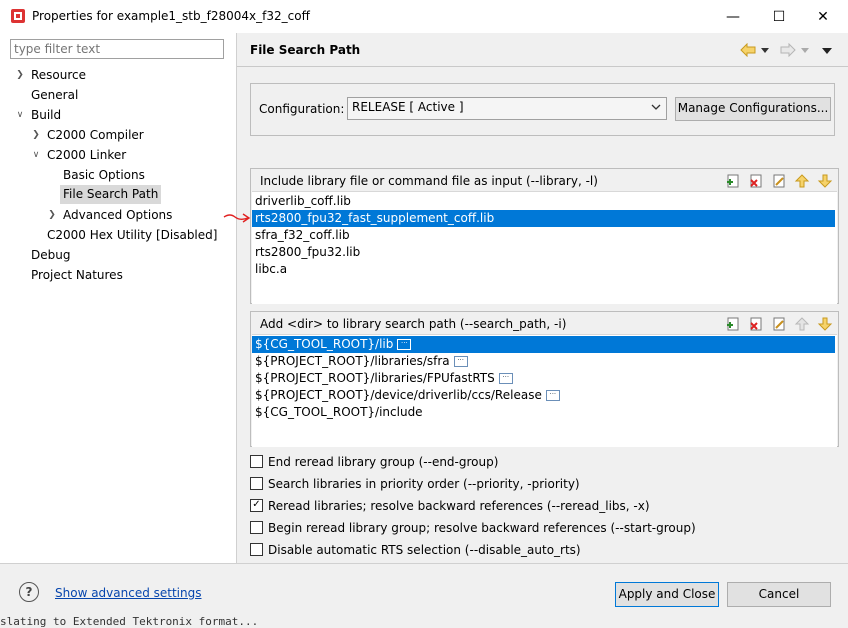 This screenshot has width=848, height=628. What do you see at coordinates (375, 378) in the screenshot?
I see `path-text: ${PROJECT_ROOT}/libraries/FPUfastRTS` at bounding box center [375, 378].